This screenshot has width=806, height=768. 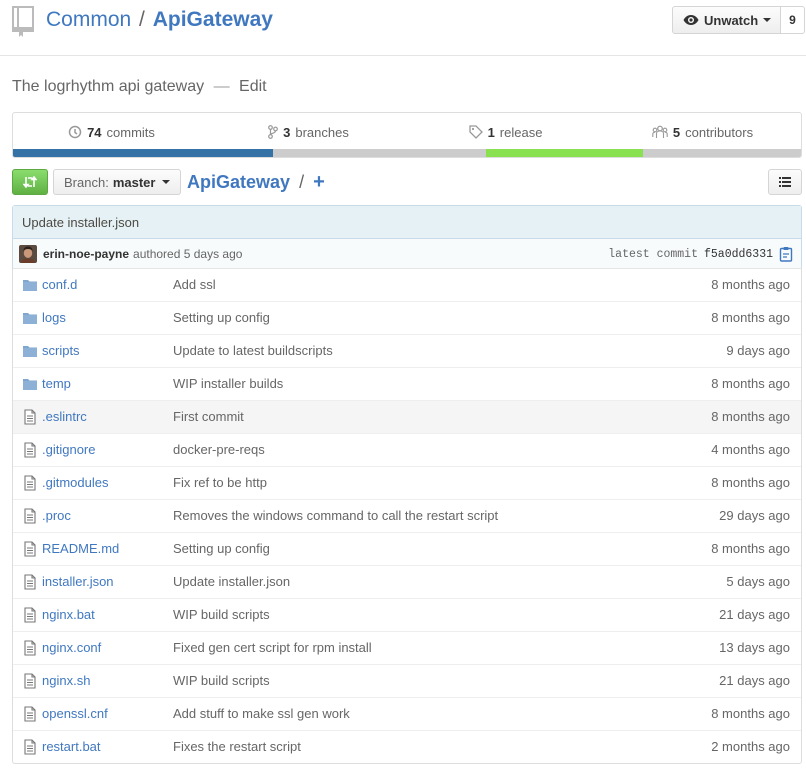 What do you see at coordinates (253, 86) in the screenshot?
I see `edit-description-link: Edit` at bounding box center [253, 86].